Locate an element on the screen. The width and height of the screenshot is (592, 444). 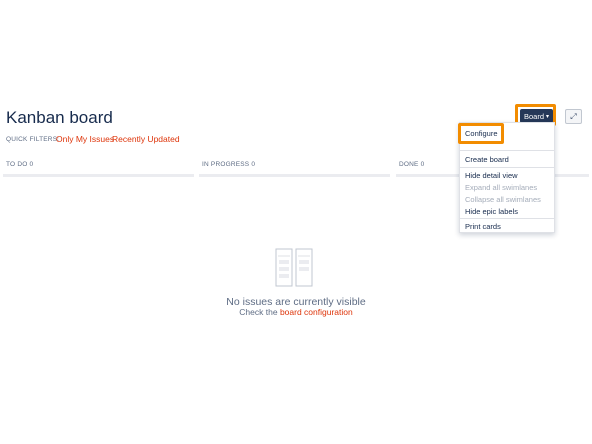
column-header-todo: TO DO 0 is located at coordinates (19, 164).